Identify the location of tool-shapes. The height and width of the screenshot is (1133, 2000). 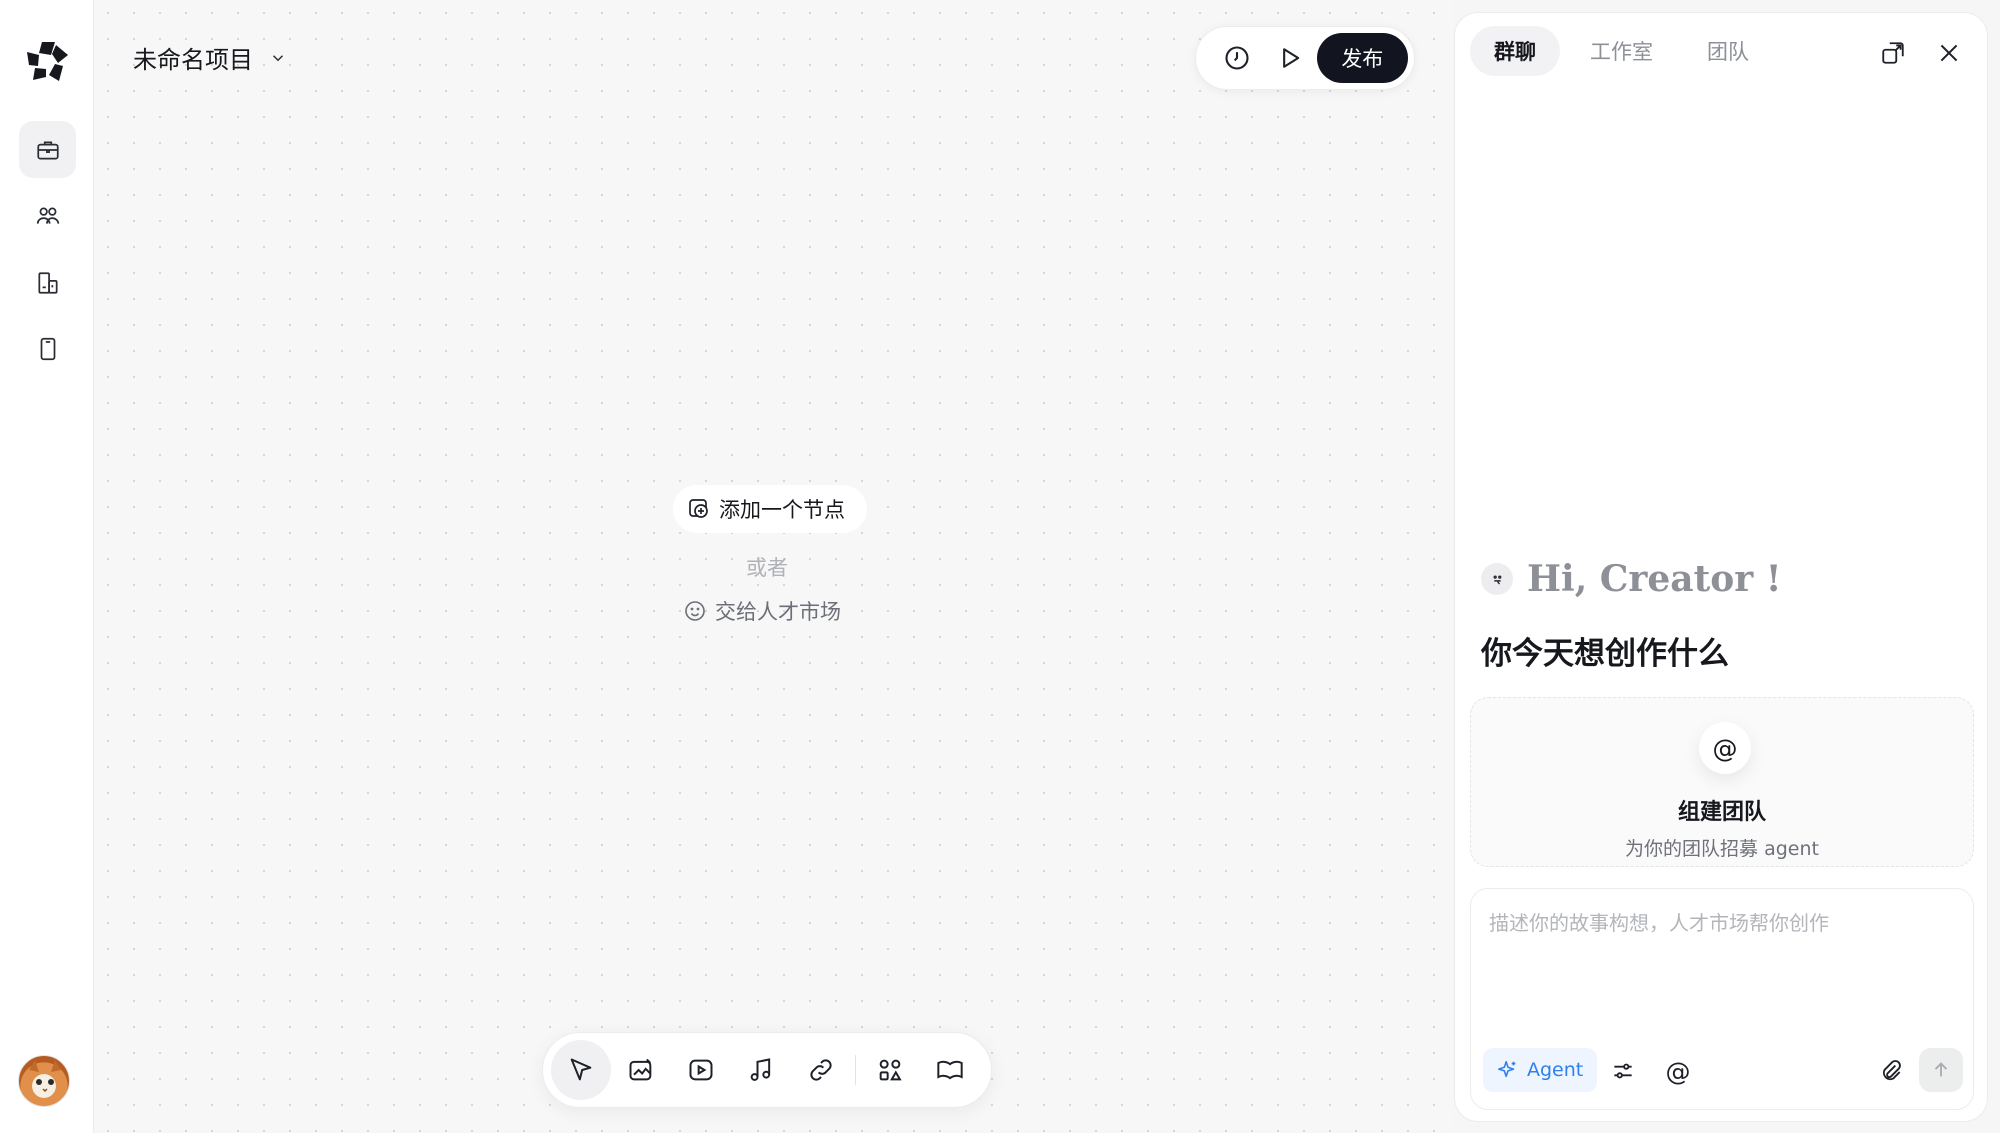
(890, 1070).